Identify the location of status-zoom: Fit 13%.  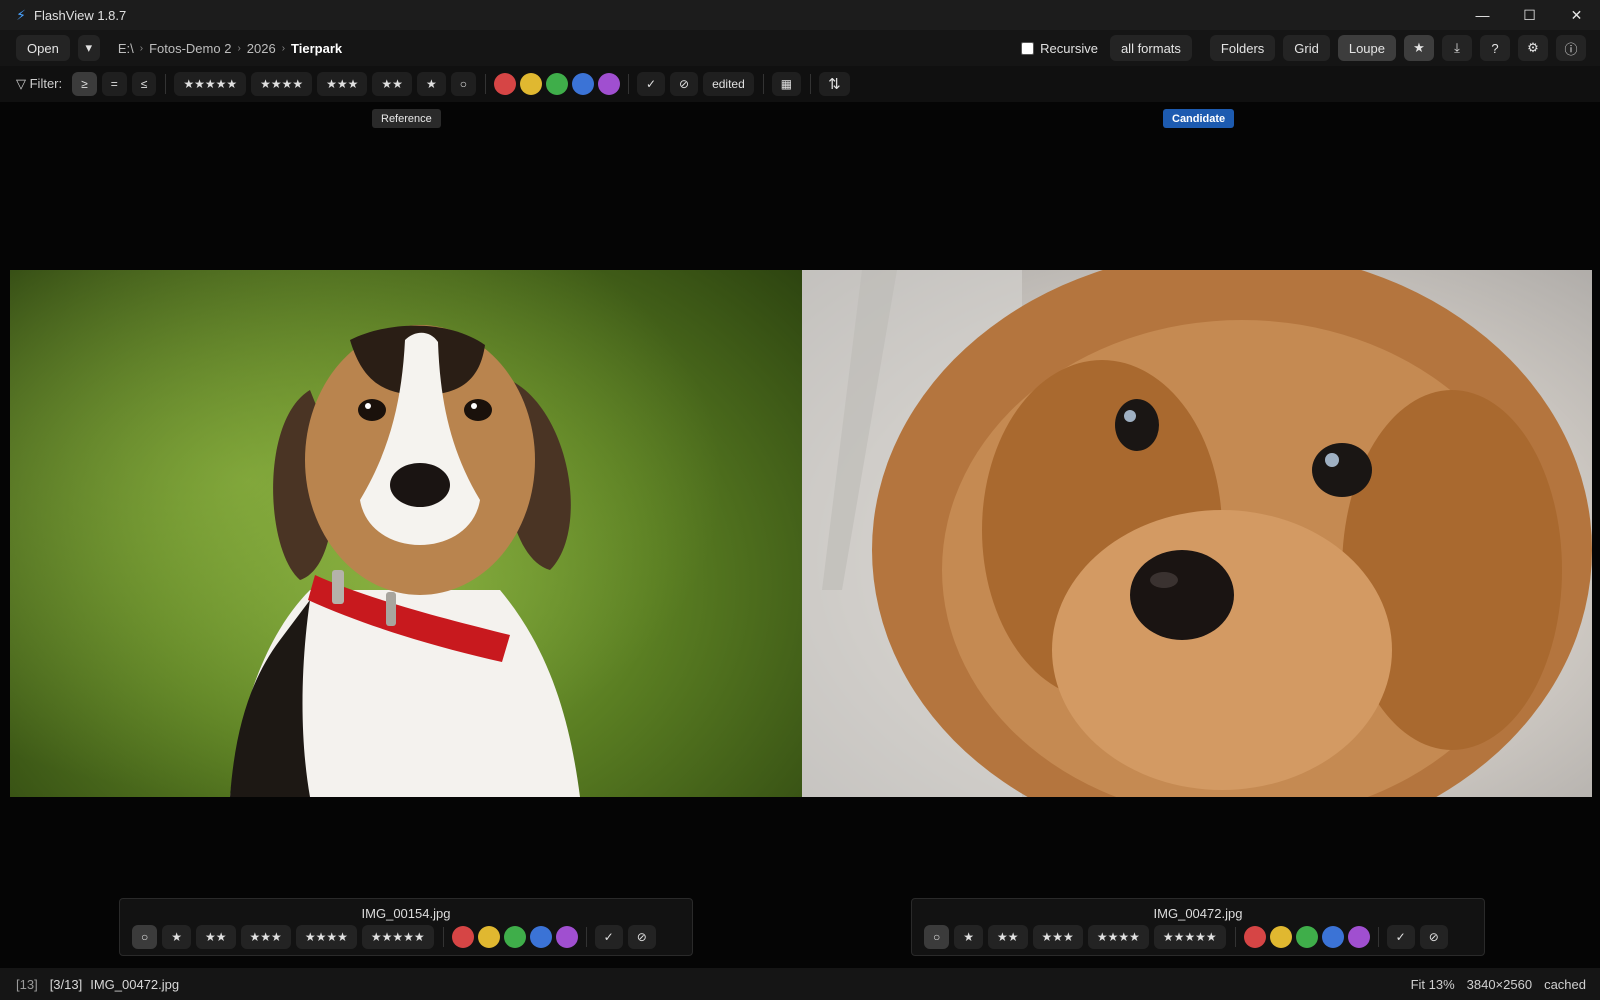
(1432, 984).